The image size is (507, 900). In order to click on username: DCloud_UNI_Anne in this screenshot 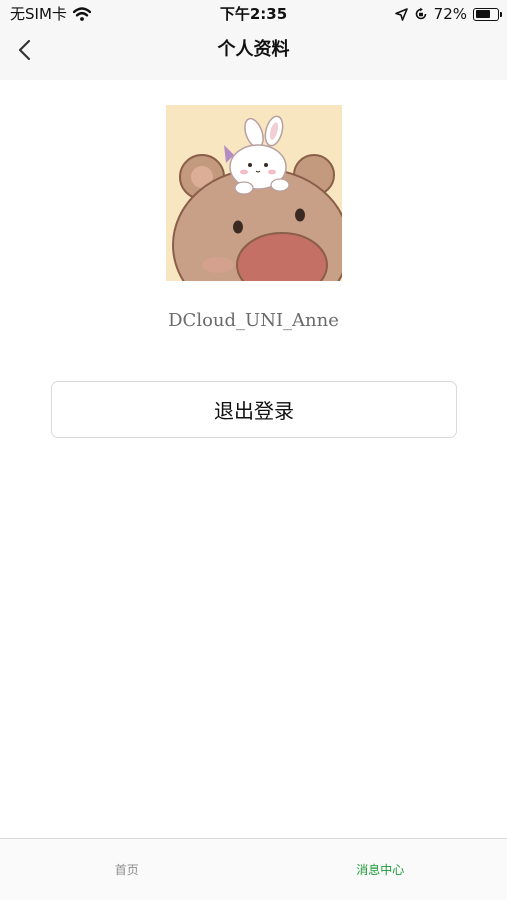, I will do `click(253, 320)`.